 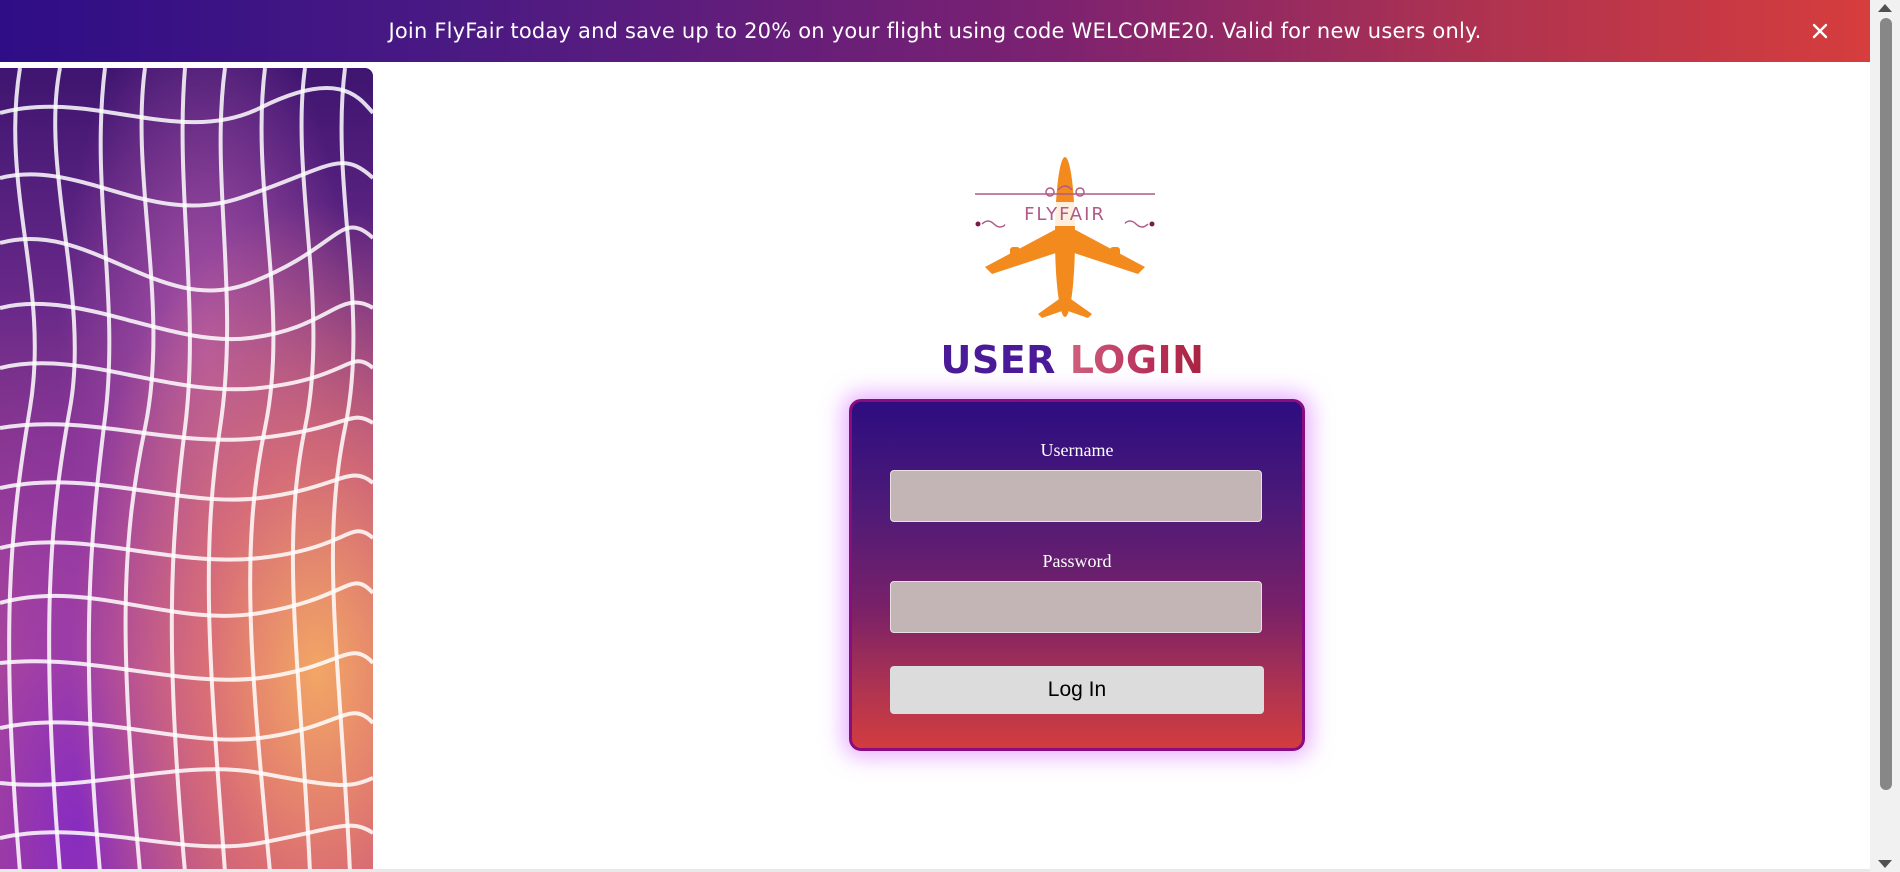 I want to click on page-title-part1: USER, so click(x=998, y=360).